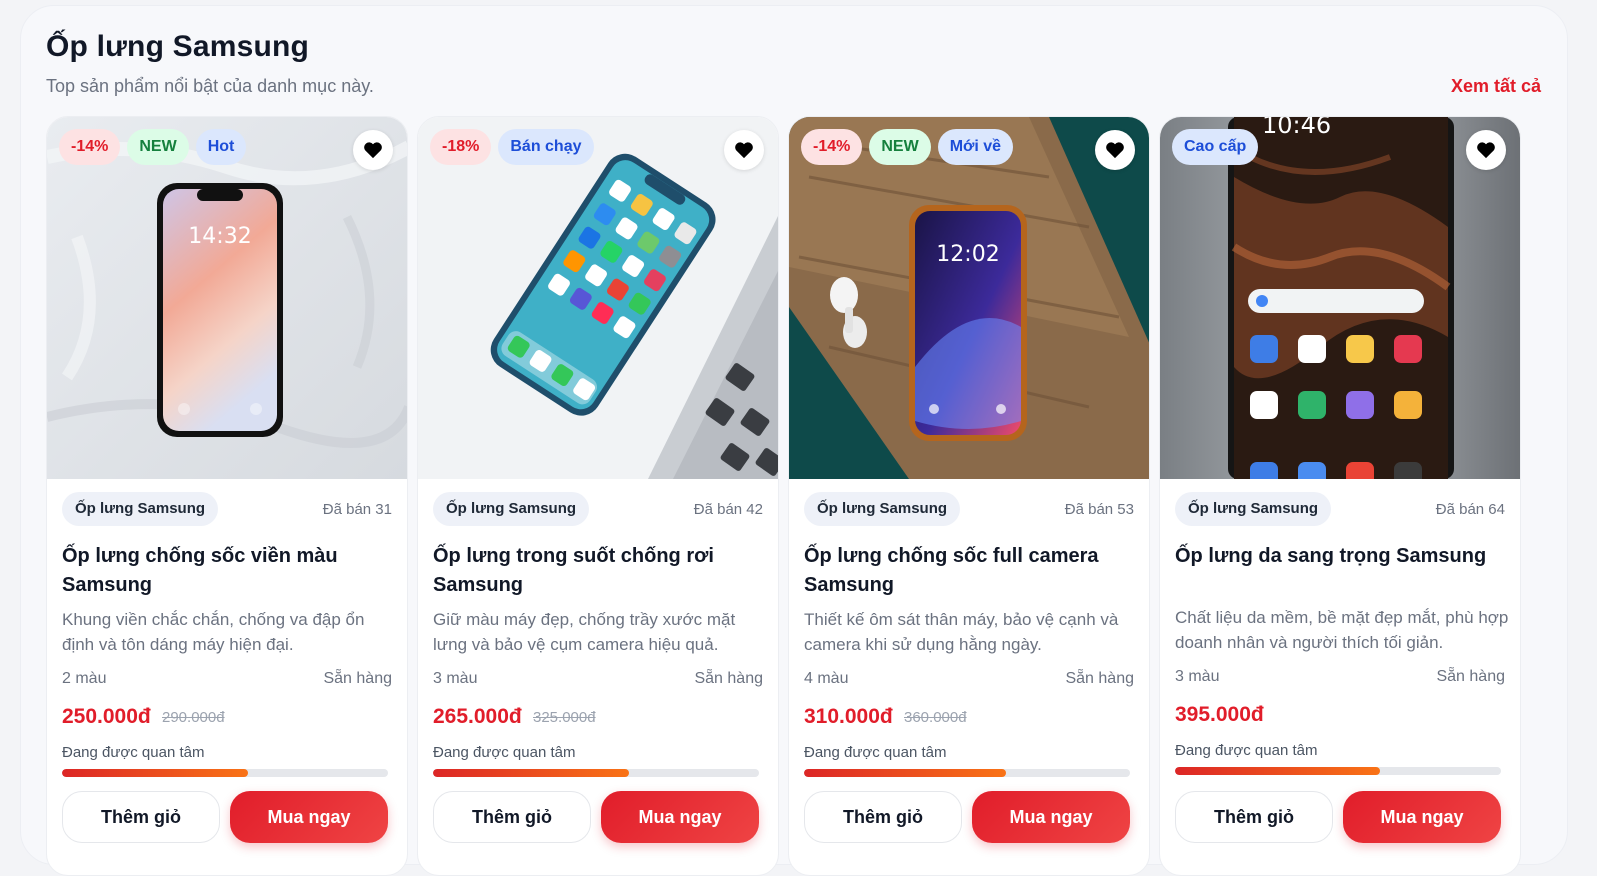 The width and height of the screenshot is (1597, 876). I want to click on product-price: 310.000đ, so click(848, 716).